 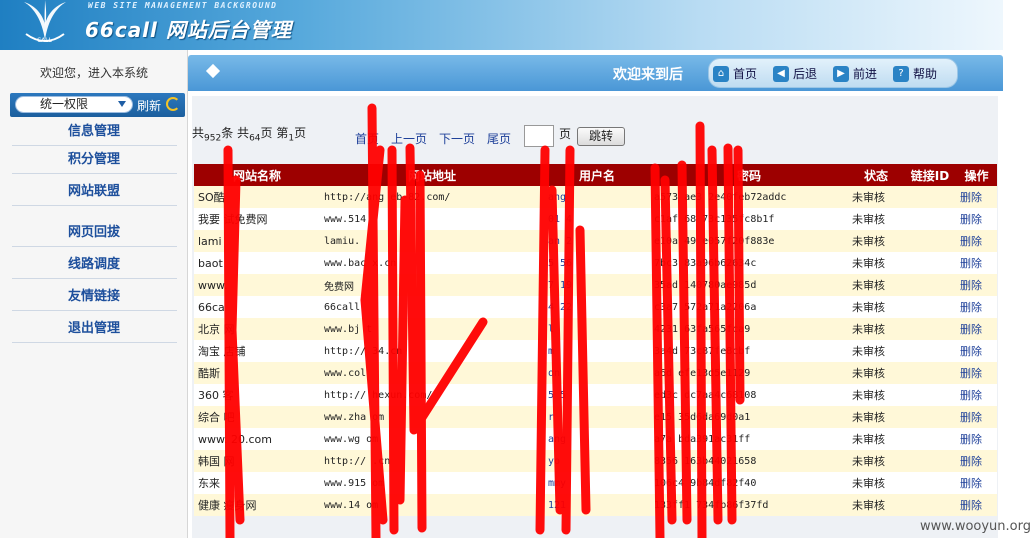 I want to click on cell-password: 133ff1 734fb86f37fd, so click(x=749, y=505).